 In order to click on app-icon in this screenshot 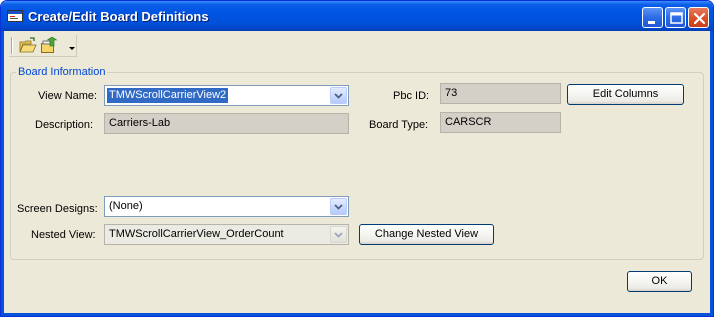, I will do `click(15, 16)`.